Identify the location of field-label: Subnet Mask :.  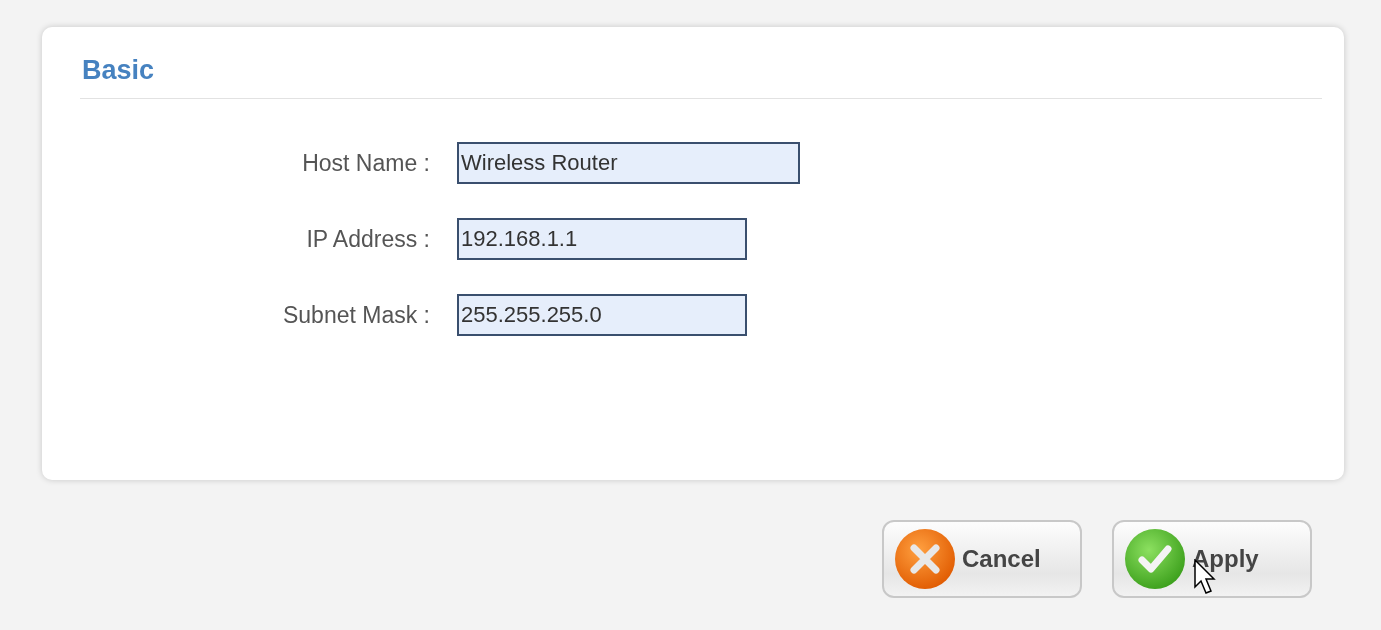
(356, 315).